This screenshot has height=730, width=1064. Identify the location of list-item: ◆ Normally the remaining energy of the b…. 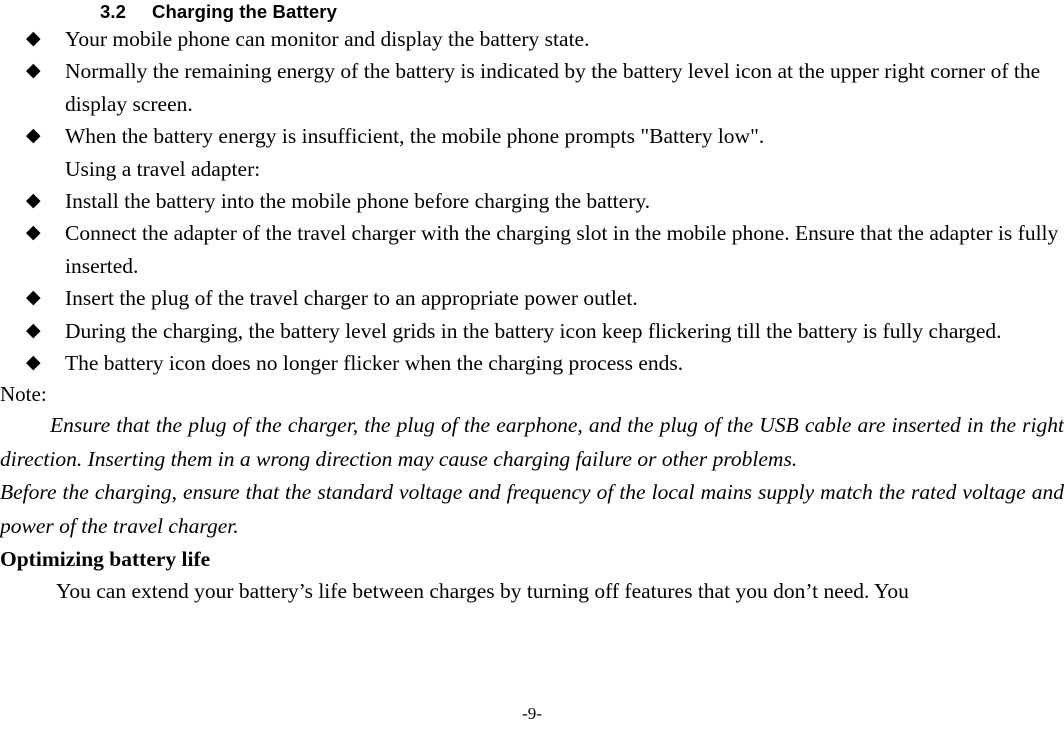
(532, 87).